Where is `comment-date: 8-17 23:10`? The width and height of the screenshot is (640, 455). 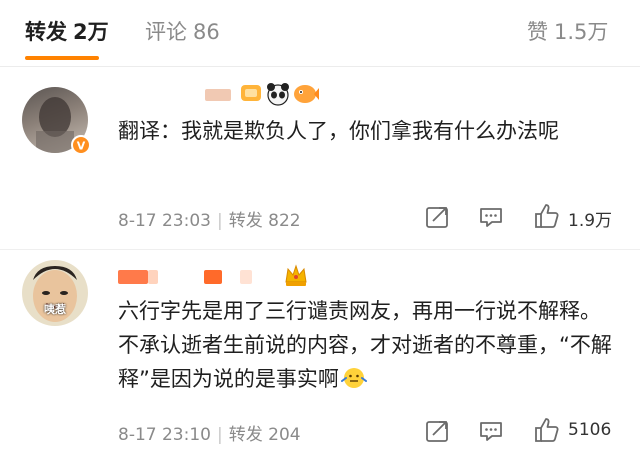
comment-date: 8-17 23:10 is located at coordinates (164, 435).